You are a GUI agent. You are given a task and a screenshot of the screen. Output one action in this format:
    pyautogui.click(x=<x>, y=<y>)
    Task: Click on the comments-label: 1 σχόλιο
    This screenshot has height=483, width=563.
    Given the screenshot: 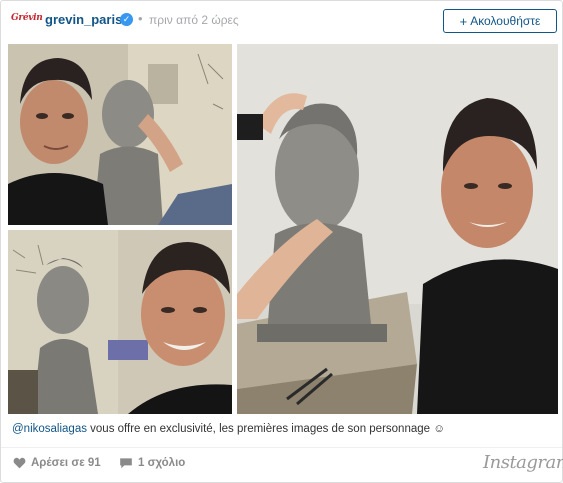 What is the action you would take?
    pyautogui.click(x=162, y=463)
    